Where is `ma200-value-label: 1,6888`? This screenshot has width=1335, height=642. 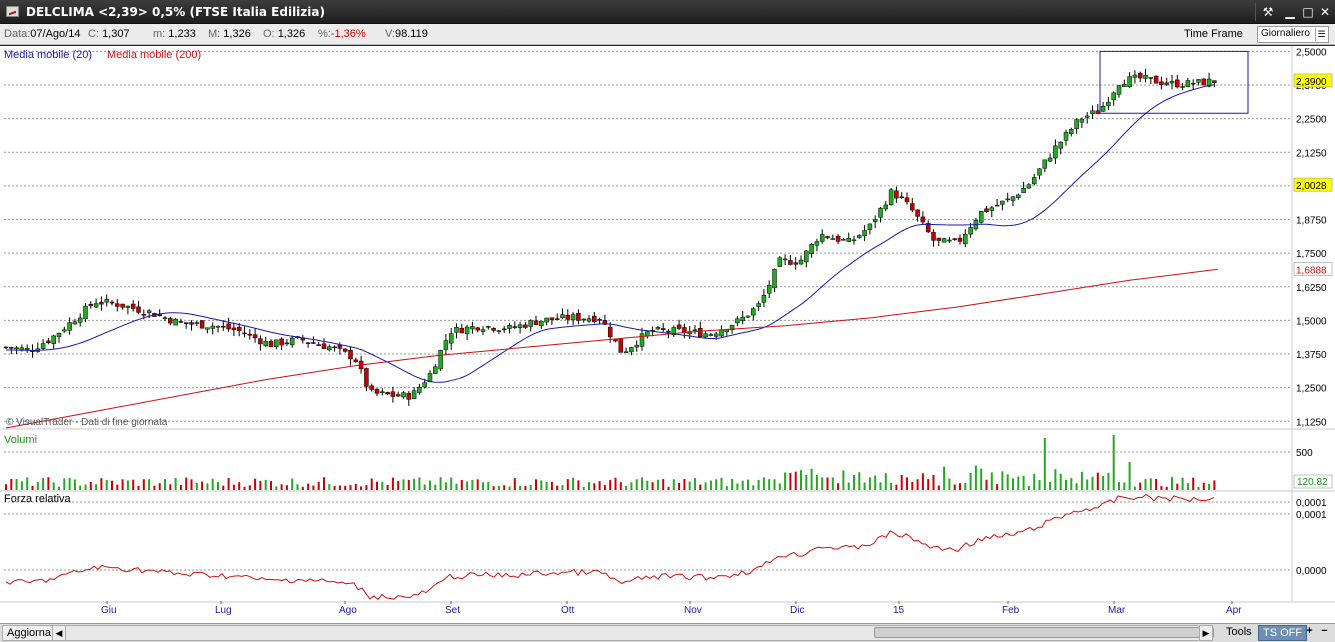
ma200-value-label: 1,6888 is located at coordinates (1311, 271).